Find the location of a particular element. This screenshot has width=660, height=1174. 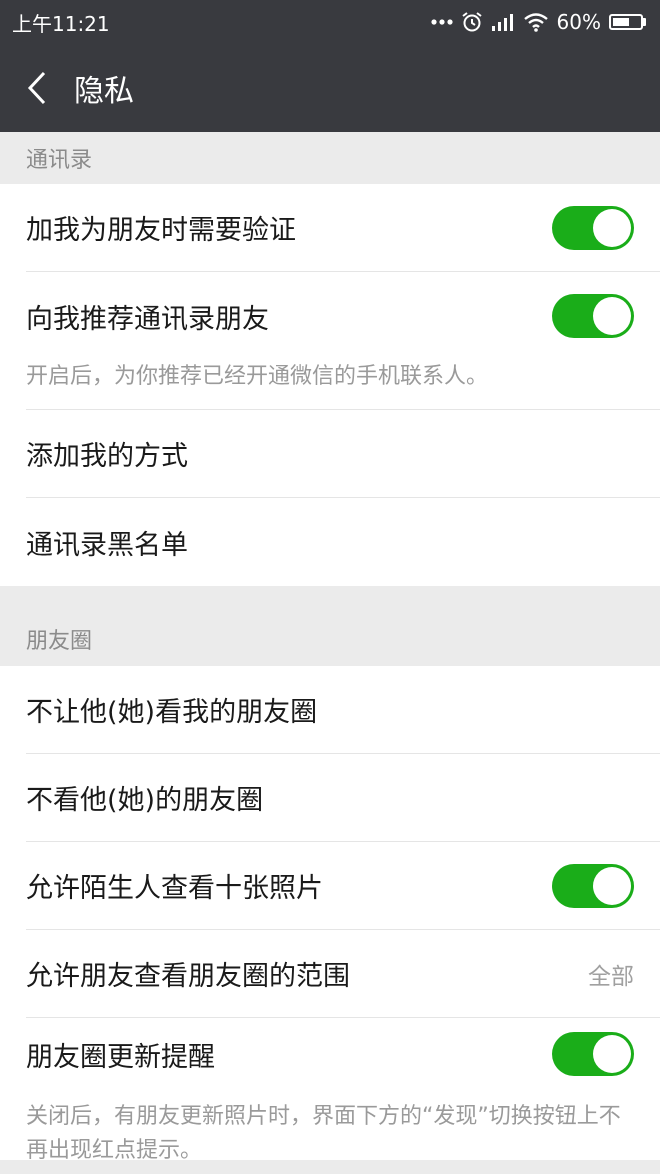

nav-bar: 隐私 is located at coordinates (330, 88).